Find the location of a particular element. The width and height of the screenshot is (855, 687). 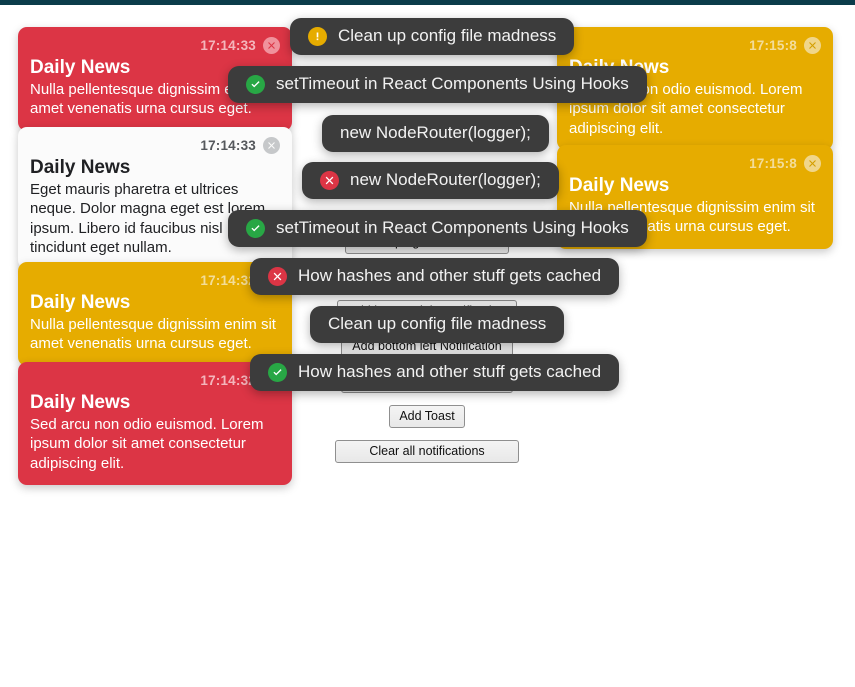

clear-all-notifications-button: Clear all notifications is located at coordinates (427, 451).